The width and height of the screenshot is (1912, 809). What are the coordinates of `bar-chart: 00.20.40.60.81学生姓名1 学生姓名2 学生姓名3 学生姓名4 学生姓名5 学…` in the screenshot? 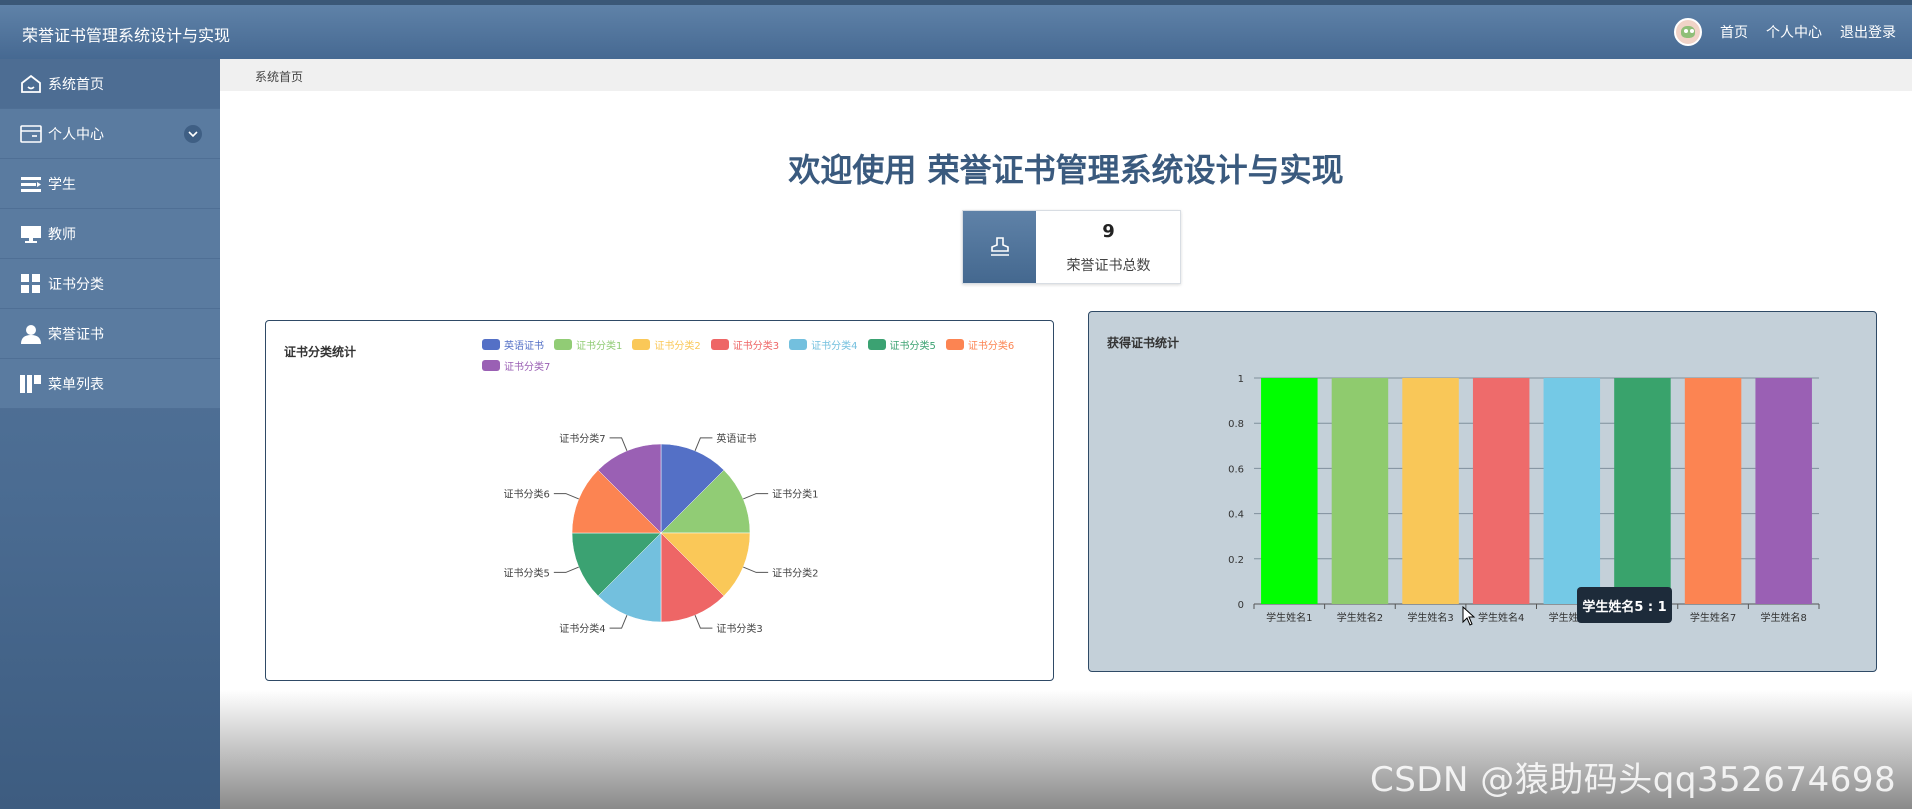 It's located at (1524, 499).